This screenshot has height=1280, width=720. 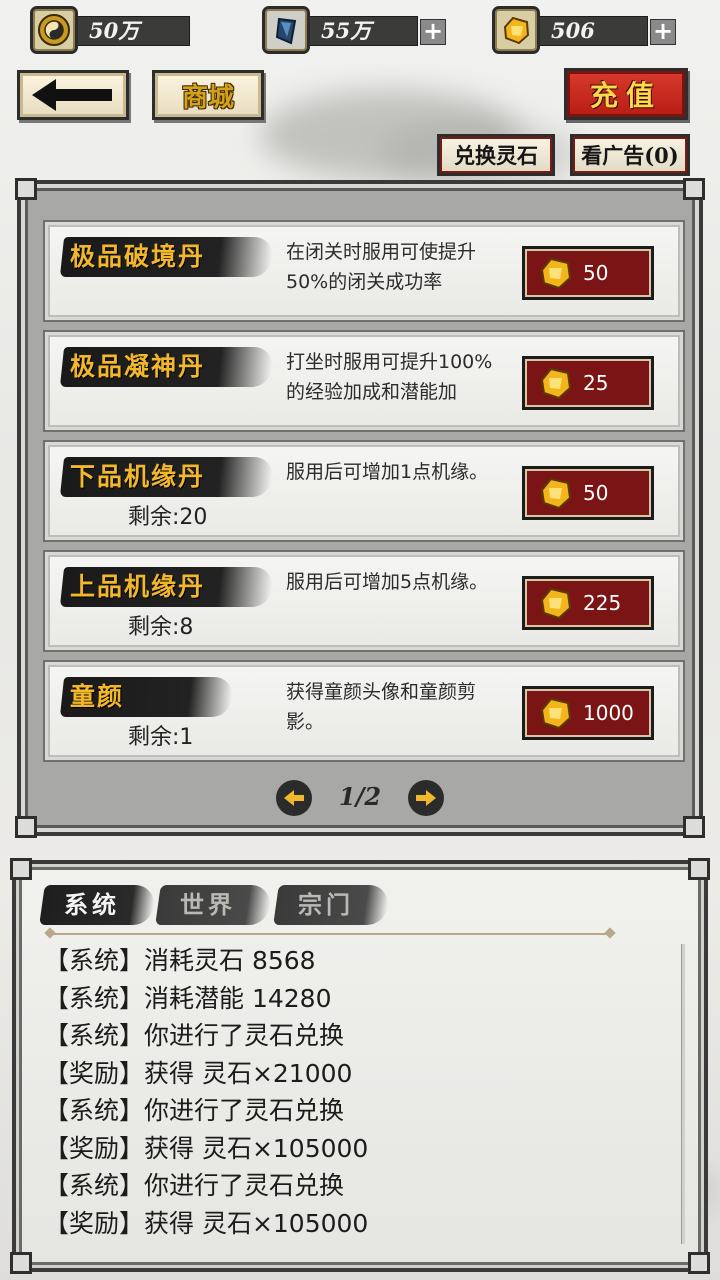 What do you see at coordinates (326, 904) in the screenshot?
I see `tab-label: 宗门` at bounding box center [326, 904].